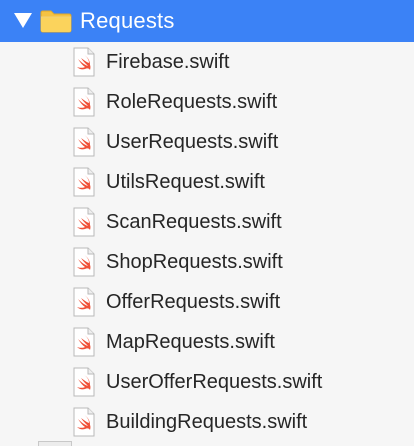 Image resolution: width=414 pixels, height=446 pixels. What do you see at coordinates (190, 342) in the screenshot?
I see `file-label: MapRequests.swift` at bounding box center [190, 342].